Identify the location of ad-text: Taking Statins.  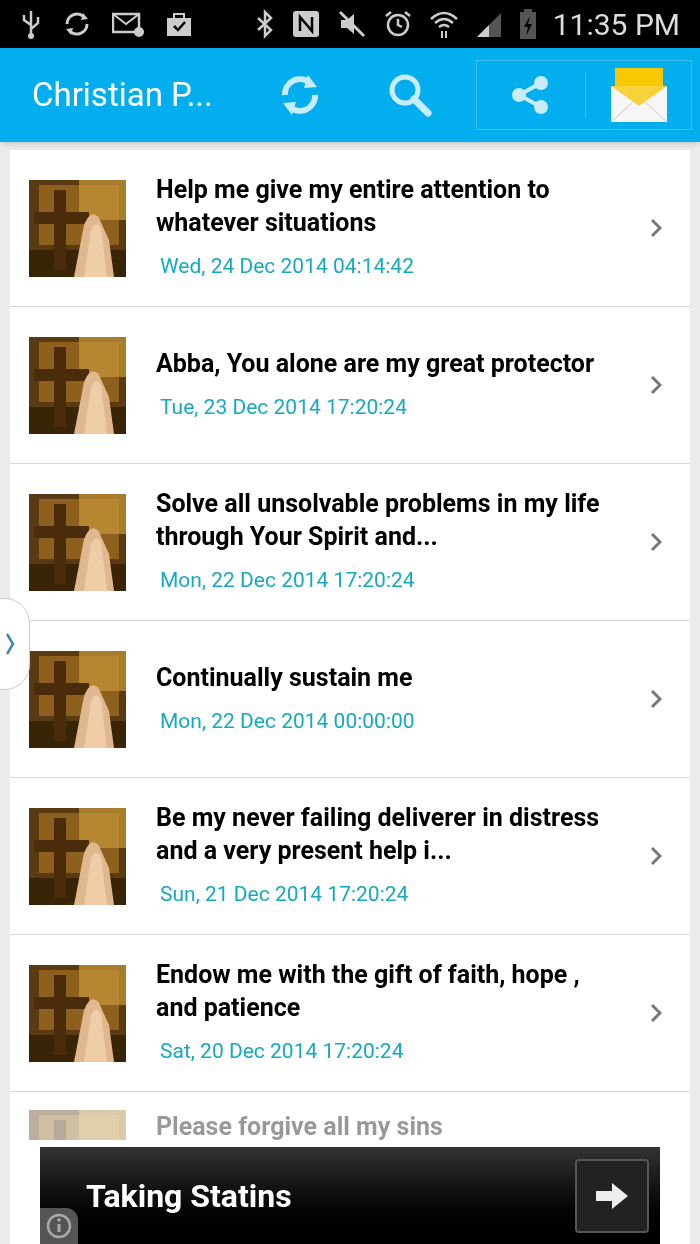
(189, 1196).